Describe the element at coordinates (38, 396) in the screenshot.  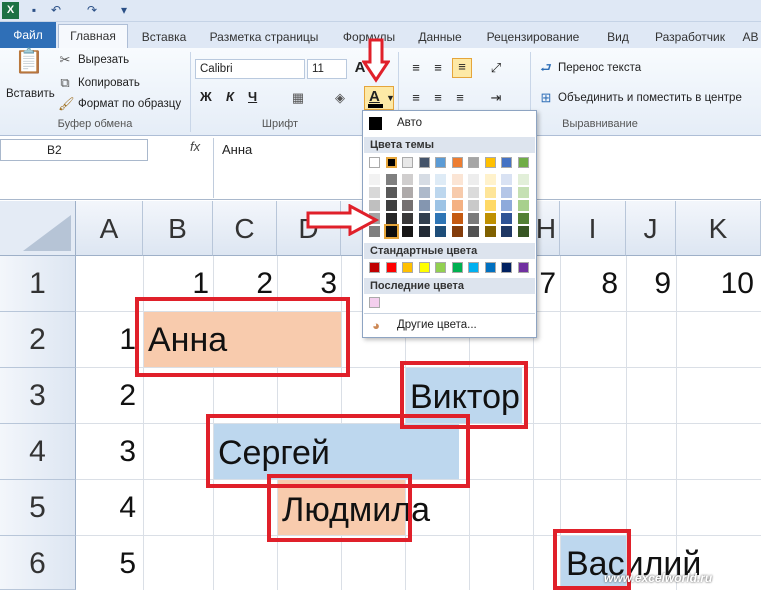
I see `row-header-3: 3` at that location.